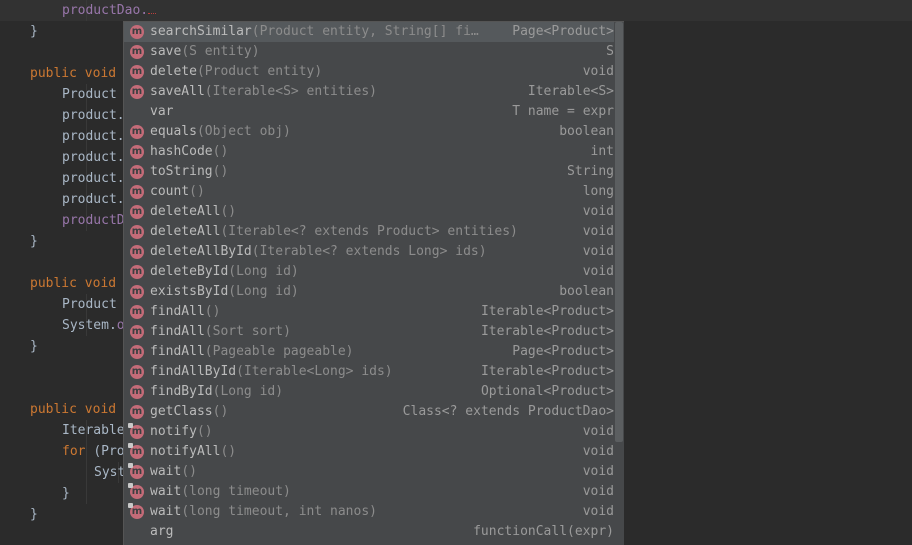  I want to click on completion-item: m toString() String, so click(369, 172).